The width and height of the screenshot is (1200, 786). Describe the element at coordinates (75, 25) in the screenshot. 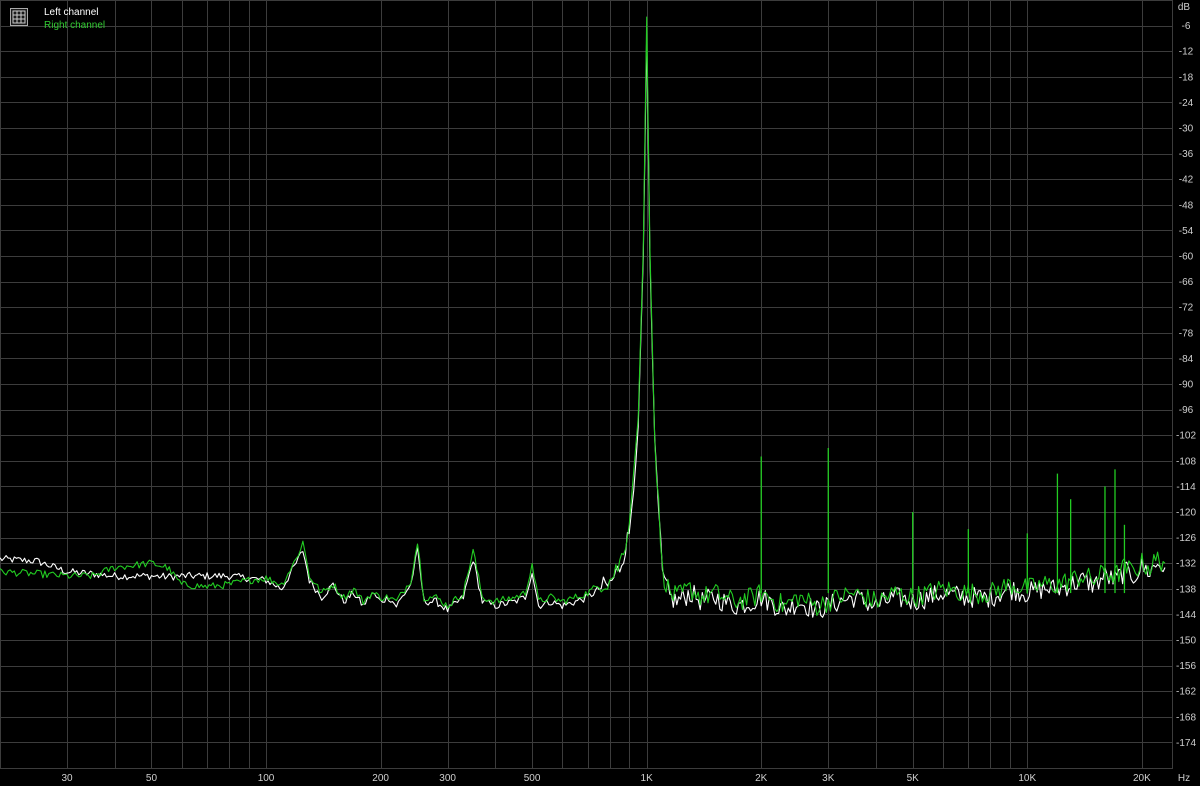

I see `legend-right-channel: Right channel` at that location.